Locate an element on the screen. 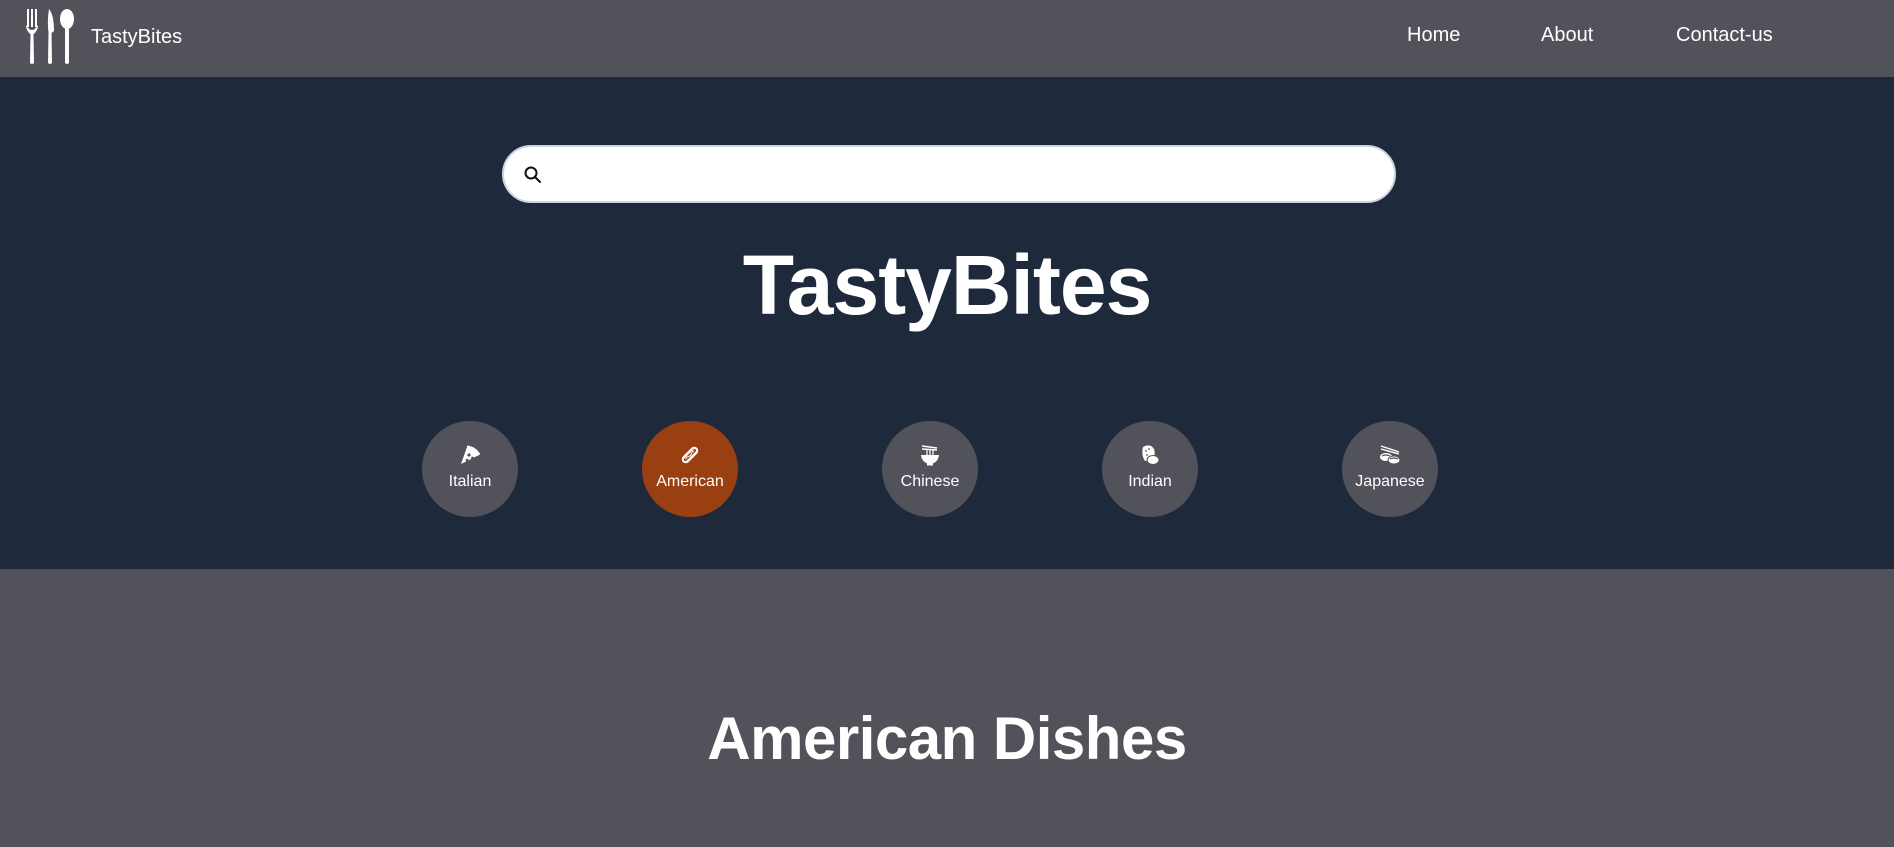  category-indian: Indian is located at coordinates (1150, 469).